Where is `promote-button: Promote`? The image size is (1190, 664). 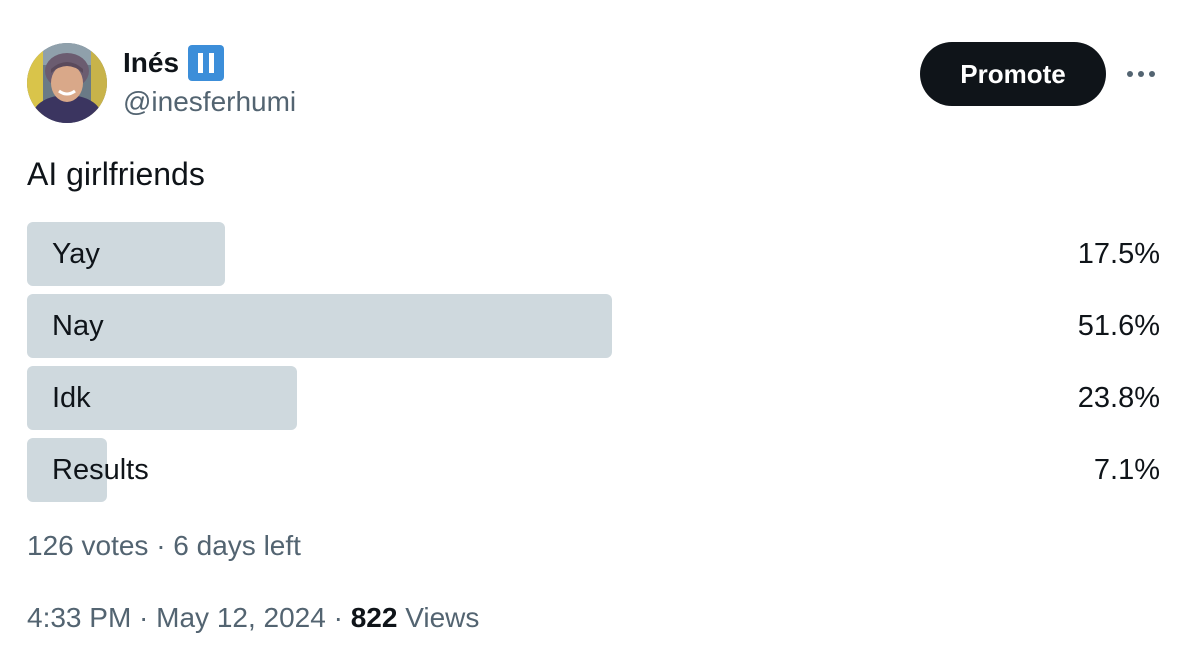
promote-button: Promote is located at coordinates (1013, 74).